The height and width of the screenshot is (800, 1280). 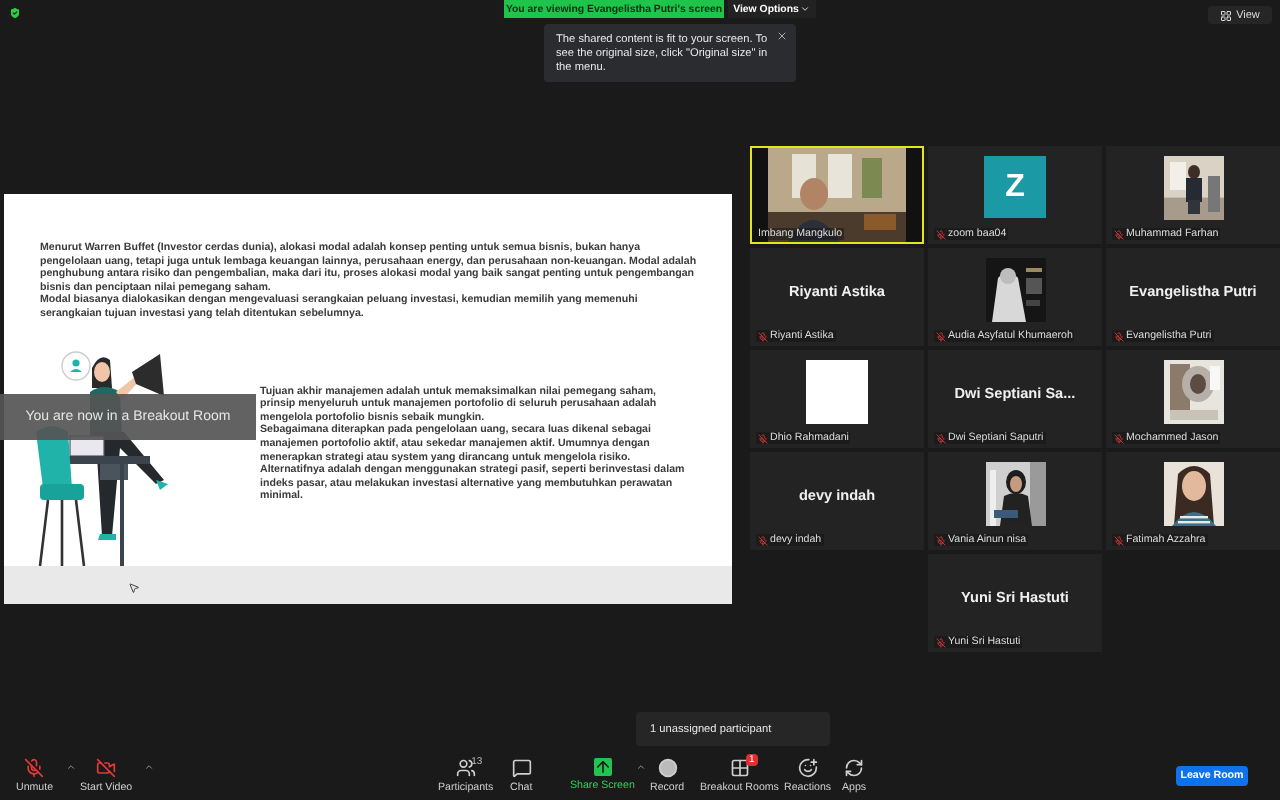 I want to click on people-icon, so click(x=465, y=768).